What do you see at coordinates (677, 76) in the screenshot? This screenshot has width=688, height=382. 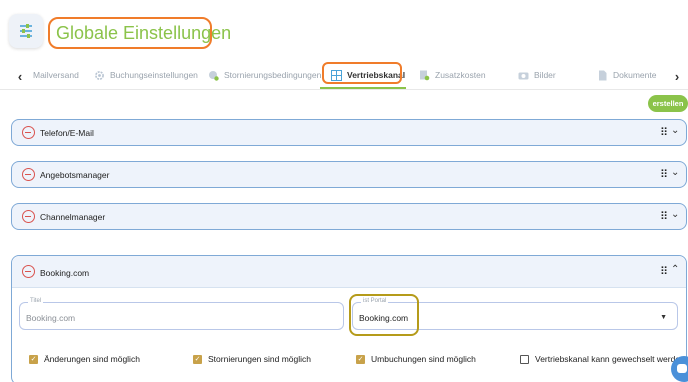 I see `tabs-scroll-right-icon: ›` at bounding box center [677, 76].